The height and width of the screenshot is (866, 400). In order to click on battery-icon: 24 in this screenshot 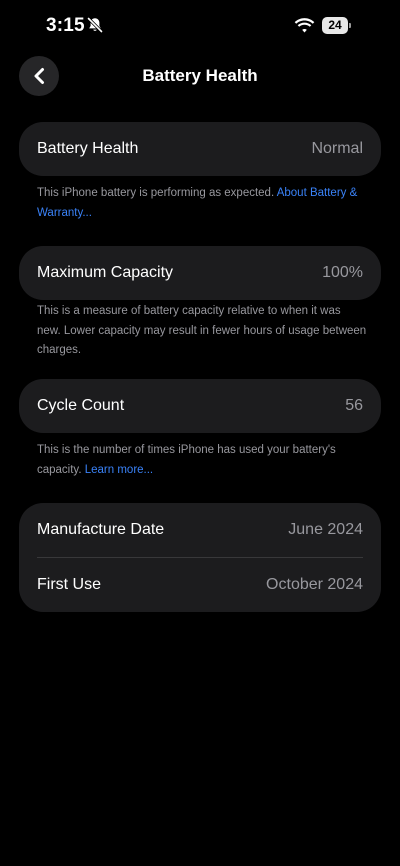, I will do `click(337, 25)`.